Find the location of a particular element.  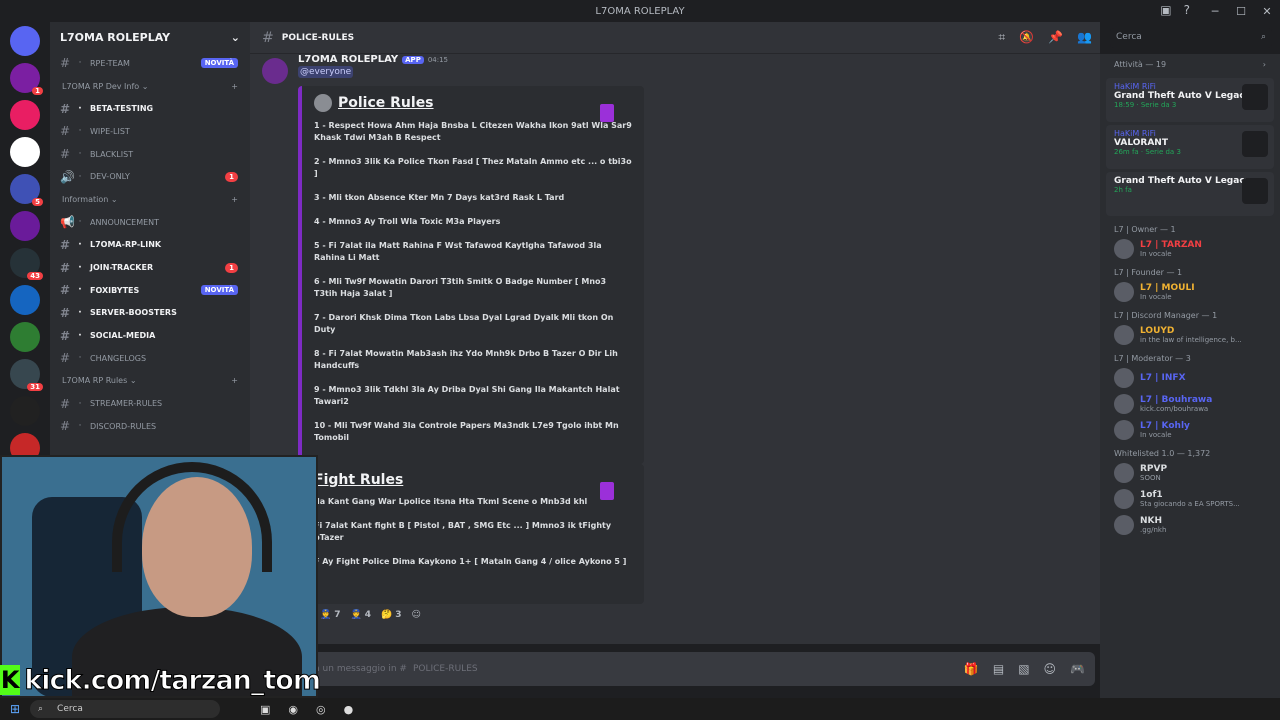

channel-item: # · SERVER-BOOSTERS is located at coordinates (150, 313).